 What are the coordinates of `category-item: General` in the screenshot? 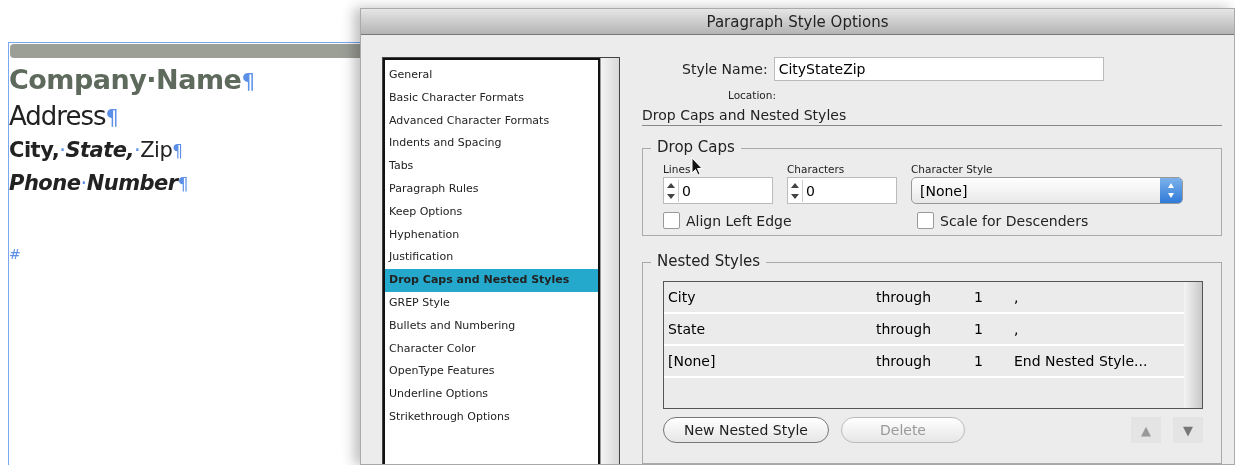 It's located at (491, 75).